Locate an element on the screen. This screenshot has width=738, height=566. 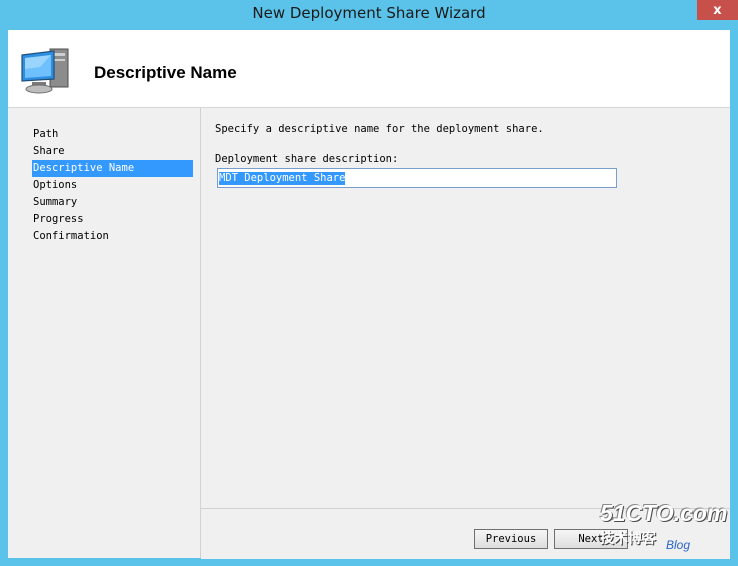
close-icon: x is located at coordinates (717, 10).